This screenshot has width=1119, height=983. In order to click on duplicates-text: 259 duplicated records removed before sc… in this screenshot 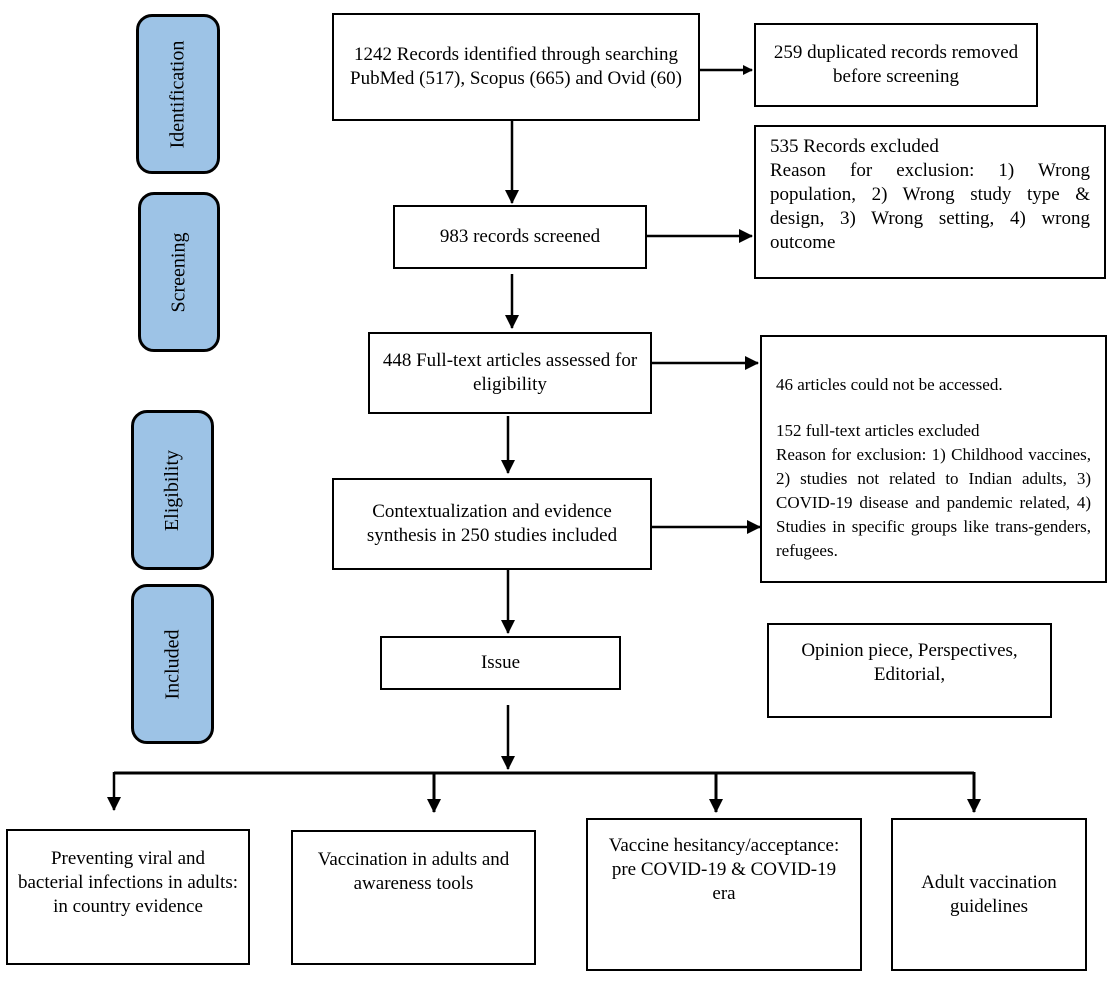, I will do `click(896, 64)`.